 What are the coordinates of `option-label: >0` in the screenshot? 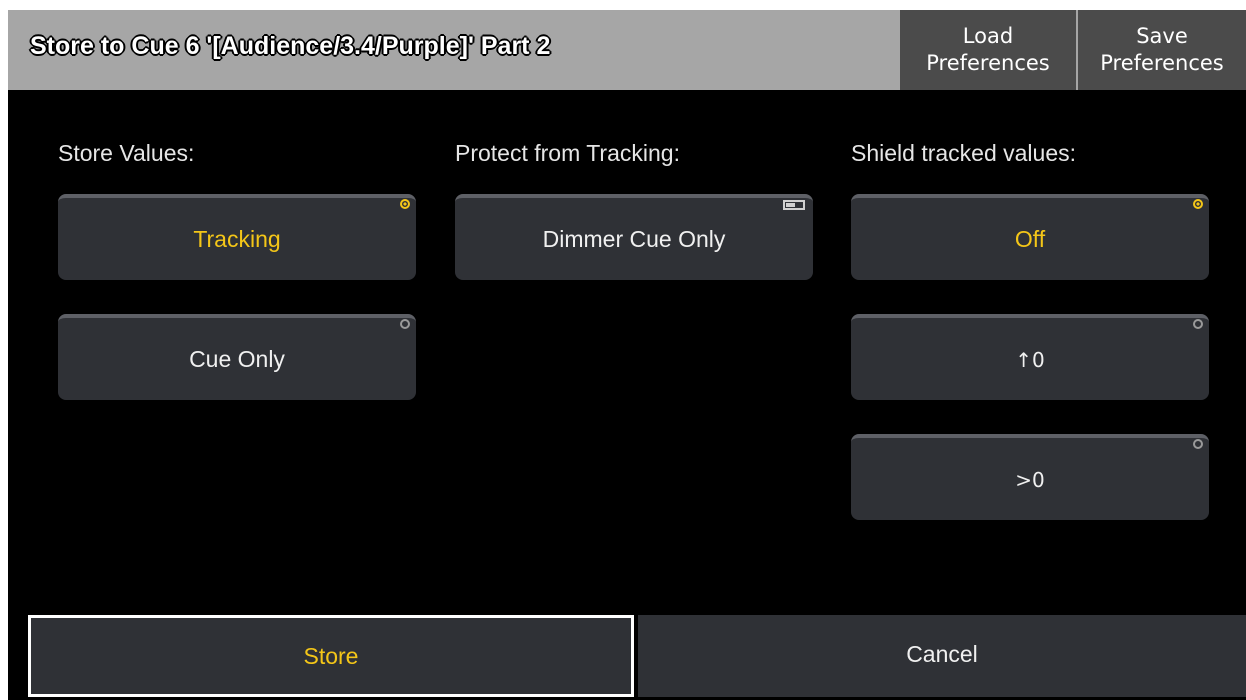 It's located at (1030, 480).